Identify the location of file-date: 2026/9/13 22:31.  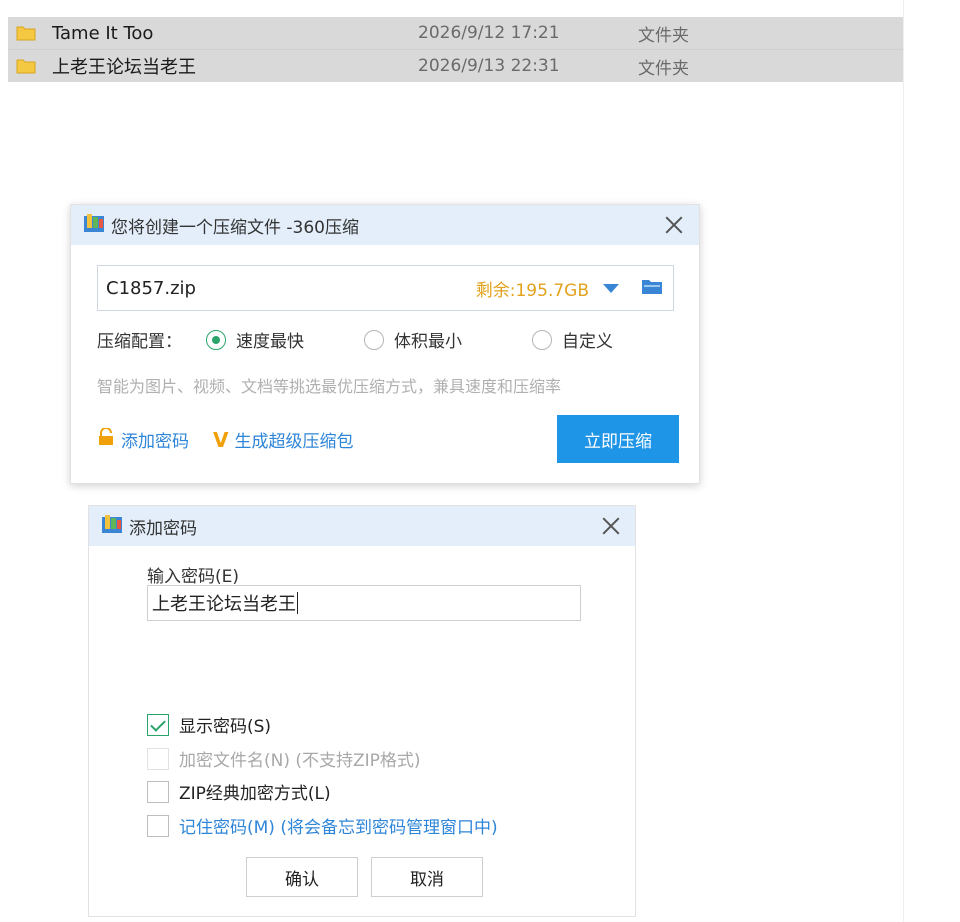
(489, 66).